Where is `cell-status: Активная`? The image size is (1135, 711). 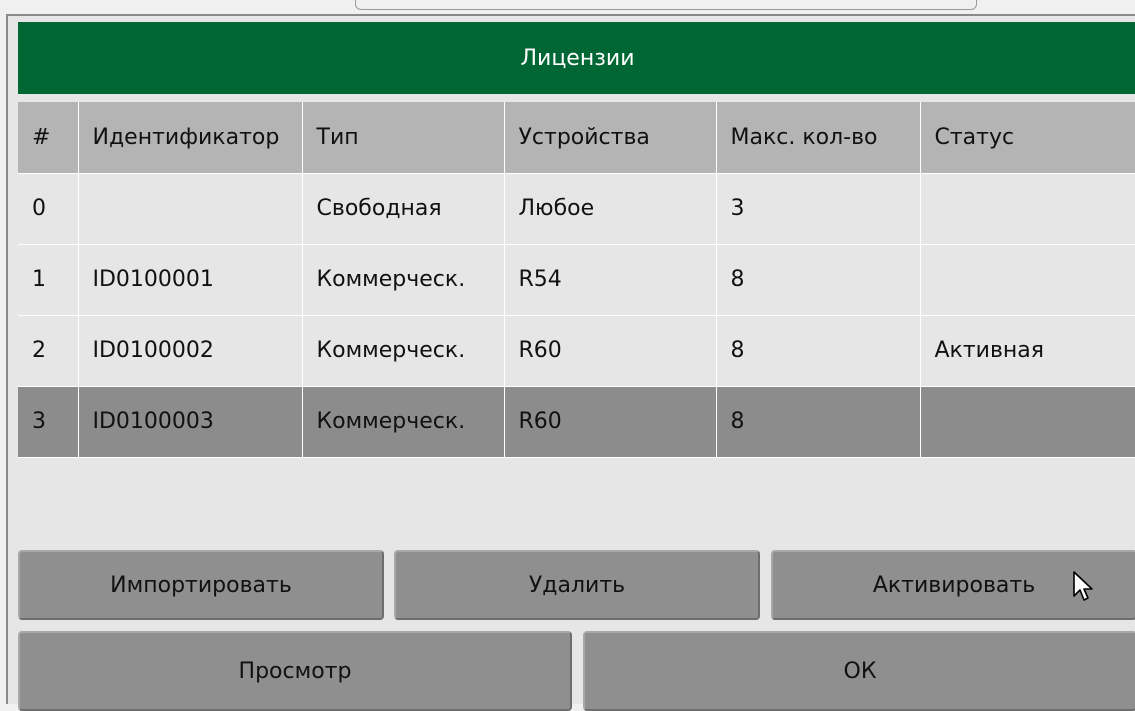
cell-status: Активная is located at coordinates (1027, 351).